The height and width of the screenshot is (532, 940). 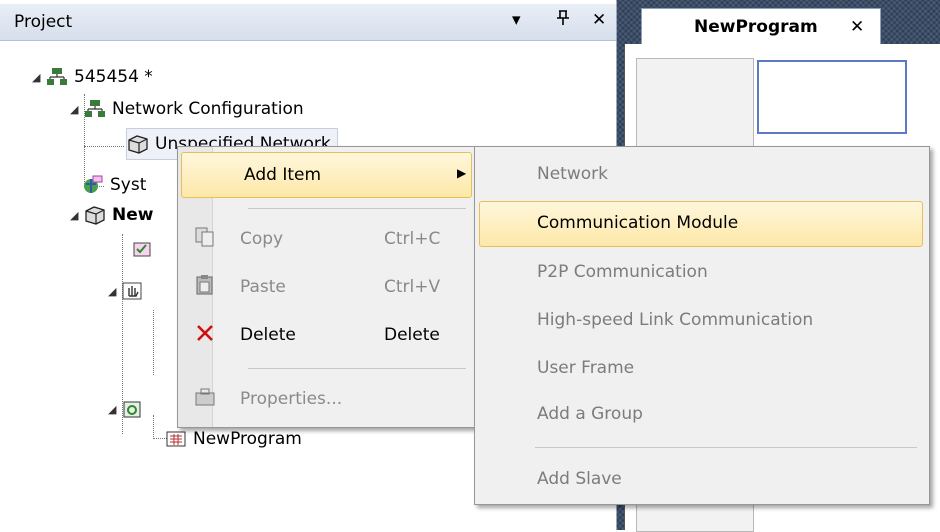 I want to click on submenu-item-communication-module: Communication Module, so click(x=701, y=224).